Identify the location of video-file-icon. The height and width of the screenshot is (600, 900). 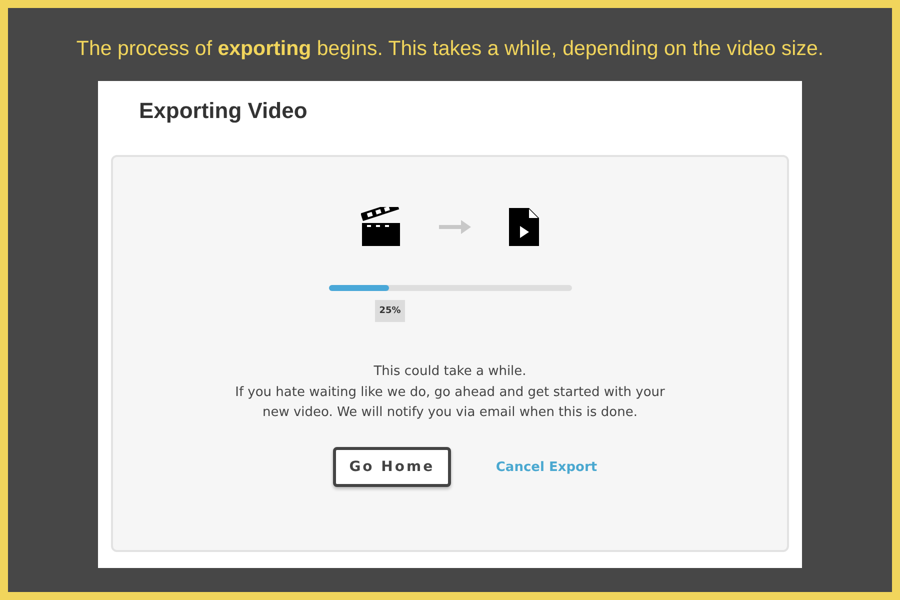
(524, 227).